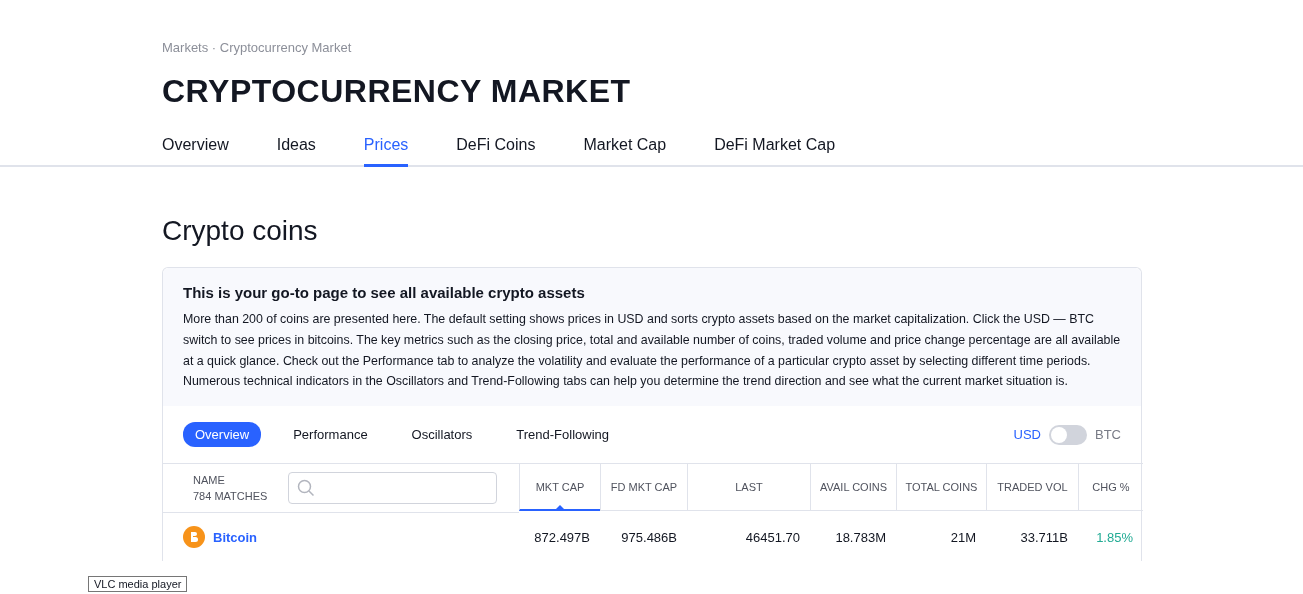 The width and height of the screenshot is (1303, 594). Describe the element at coordinates (296, 151) in the screenshot. I see `nav-tab: Ideas` at that location.